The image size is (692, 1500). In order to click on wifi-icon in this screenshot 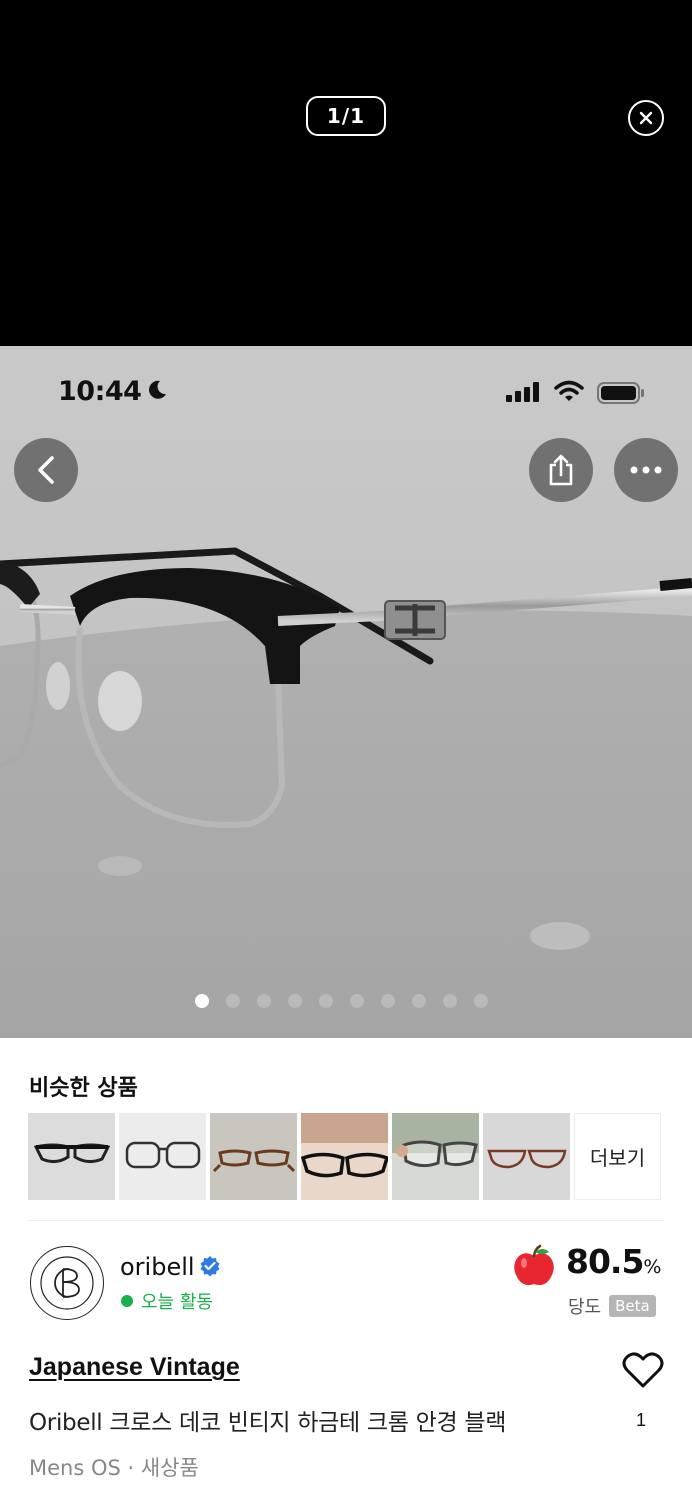, I will do `click(569, 390)`.